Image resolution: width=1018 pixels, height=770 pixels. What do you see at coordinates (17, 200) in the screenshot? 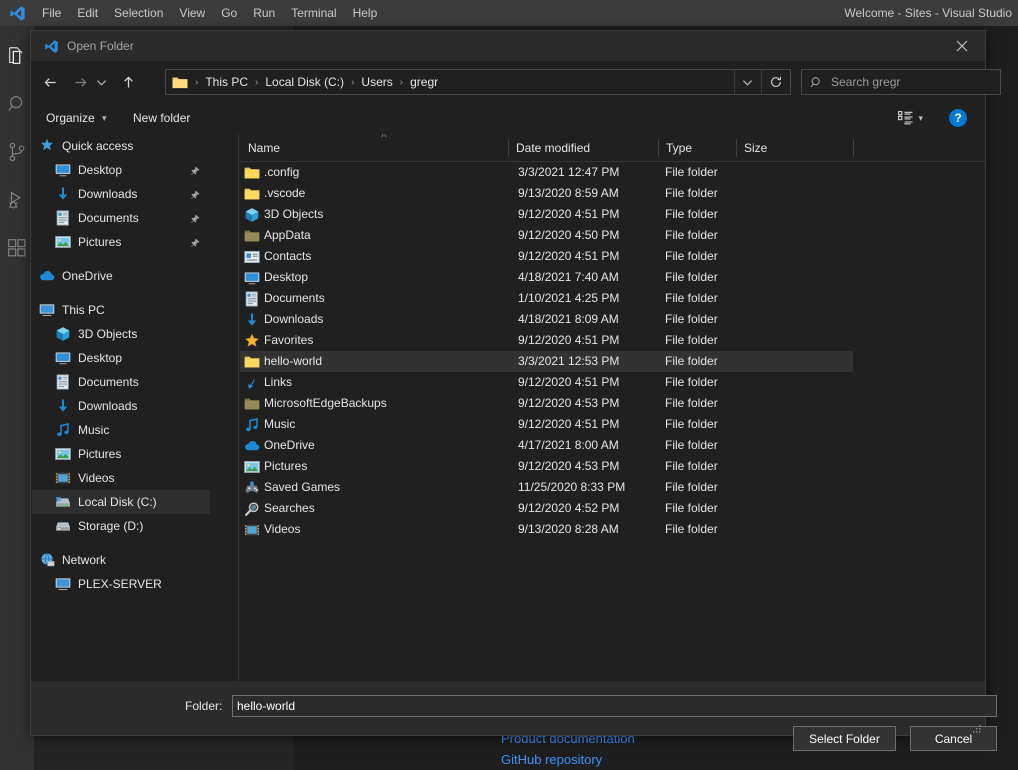
I see `run-and-debug-icon` at bounding box center [17, 200].